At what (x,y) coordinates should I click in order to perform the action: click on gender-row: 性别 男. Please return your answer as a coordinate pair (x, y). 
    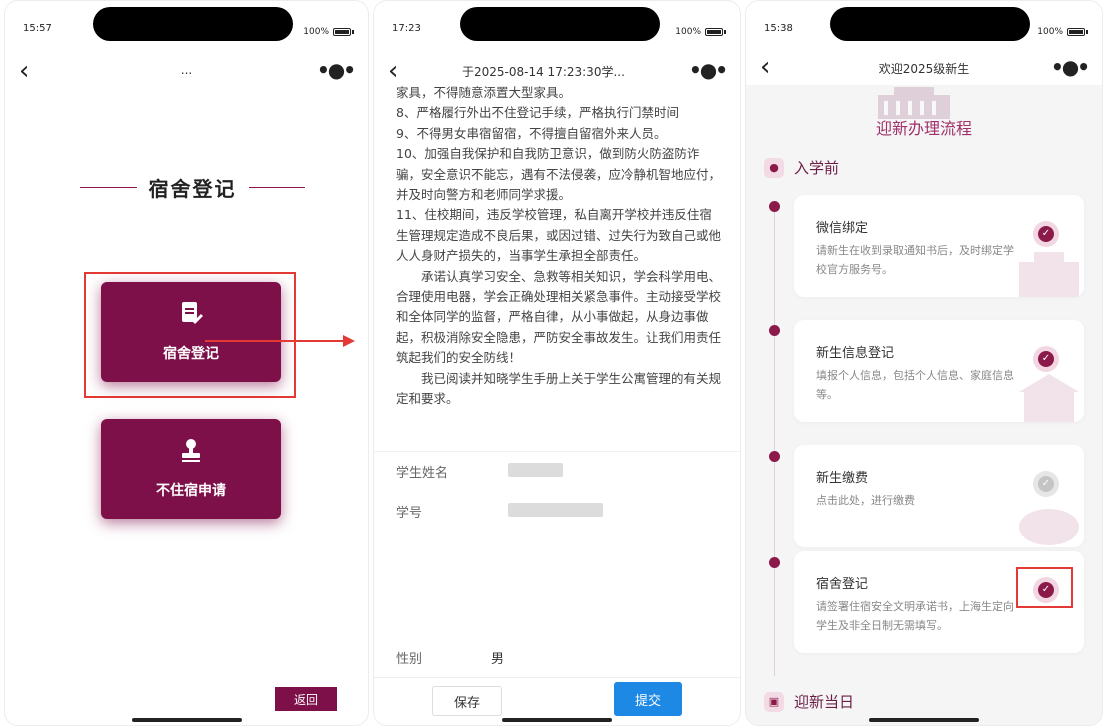
    Looking at the image, I should click on (559, 657).